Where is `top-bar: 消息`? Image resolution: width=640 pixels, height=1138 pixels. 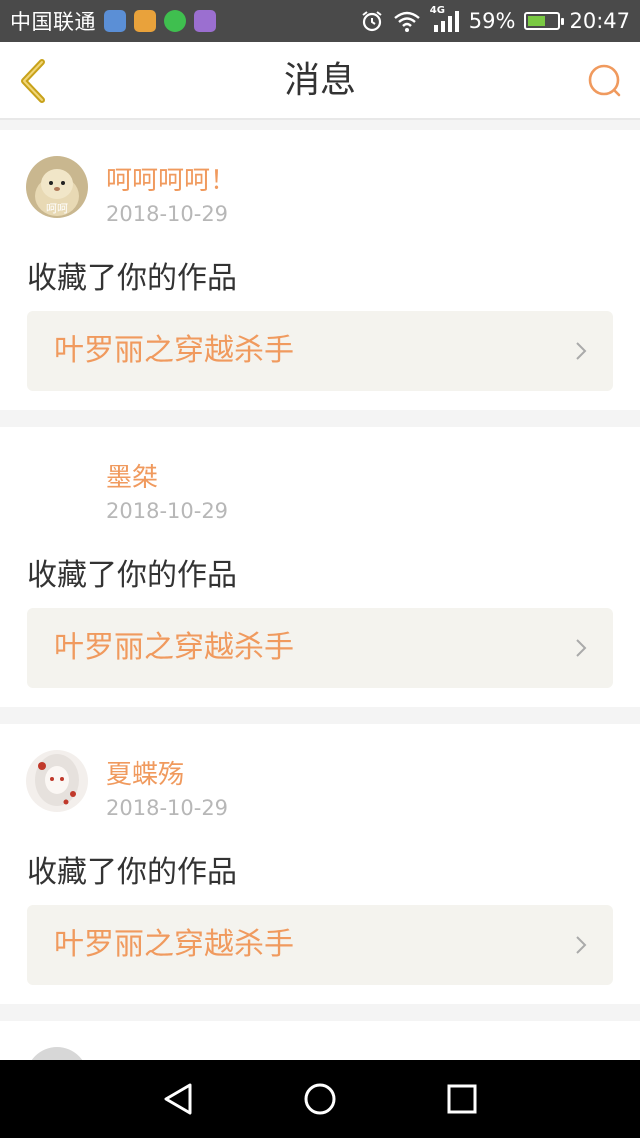 top-bar: 消息 is located at coordinates (320, 81).